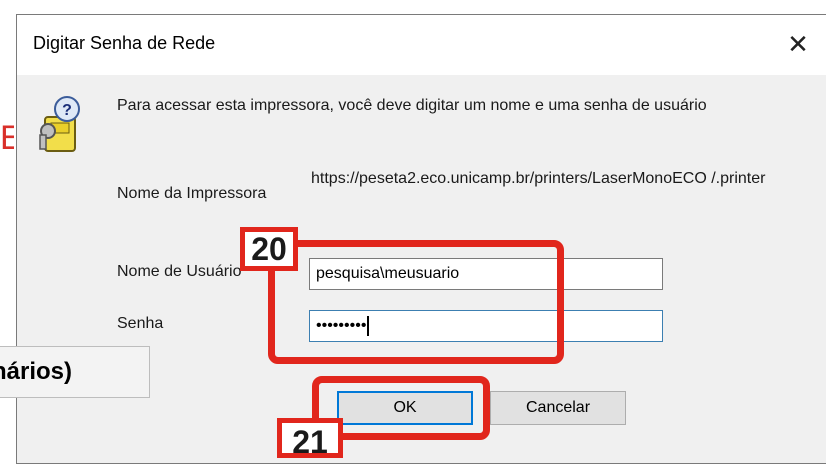 Image resolution: width=826 pixels, height=464 pixels. What do you see at coordinates (310, 439) in the screenshot?
I see `step-badge-21: 21` at bounding box center [310, 439].